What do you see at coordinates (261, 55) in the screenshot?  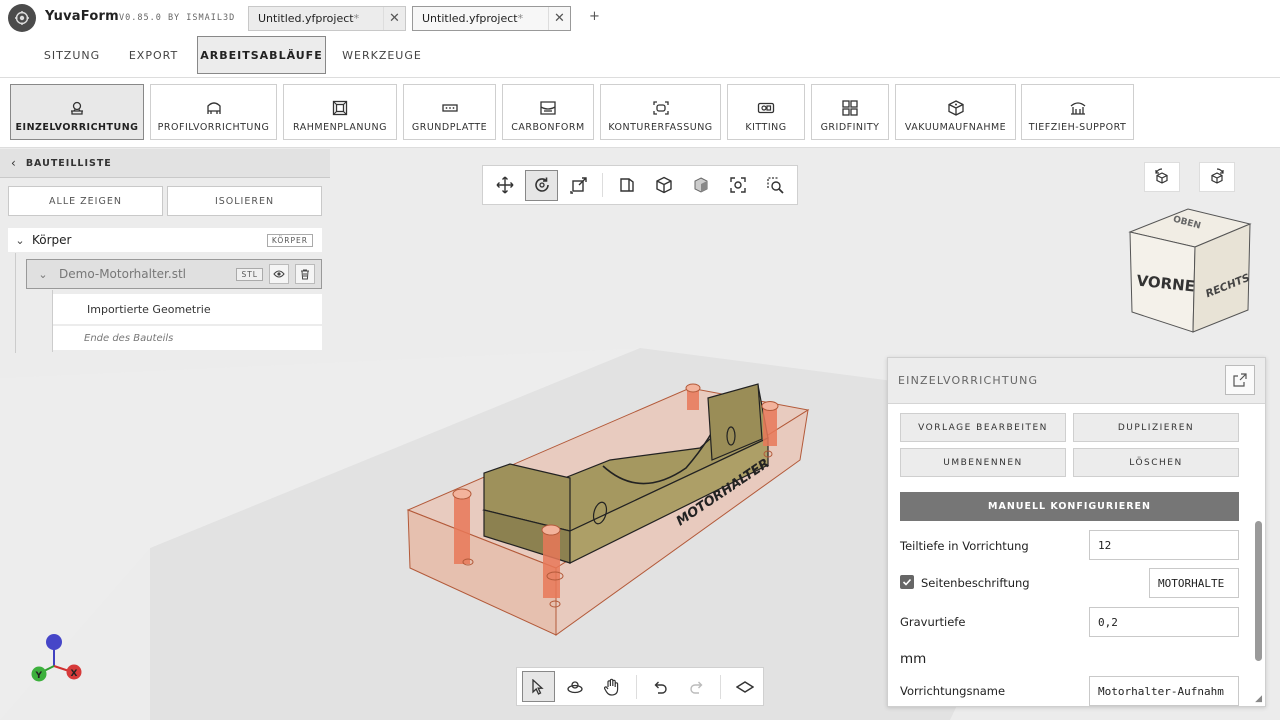 I see `menu-tab-arbeitsablaeufe: ARBEITSABLÄUFE` at bounding box center [261, 55].